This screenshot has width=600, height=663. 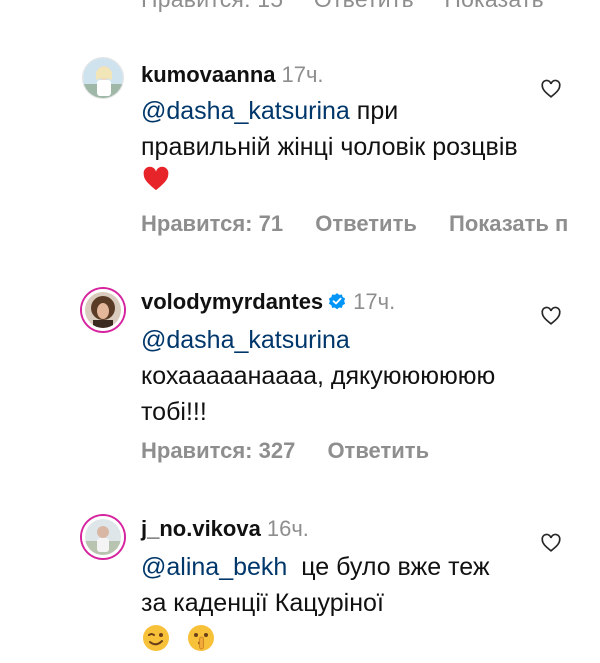 I want to click on comment-actions: Нравится: 71 Ответить Показать п, so click(x=367, y=224).